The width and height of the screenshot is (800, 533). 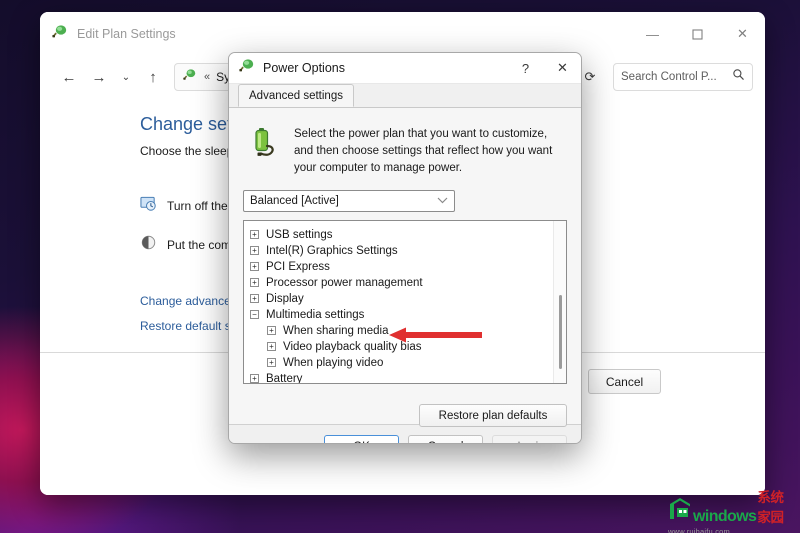 I want to click on tree-item-processor-power-management: + Processor power management, so click(x=408, y=283).